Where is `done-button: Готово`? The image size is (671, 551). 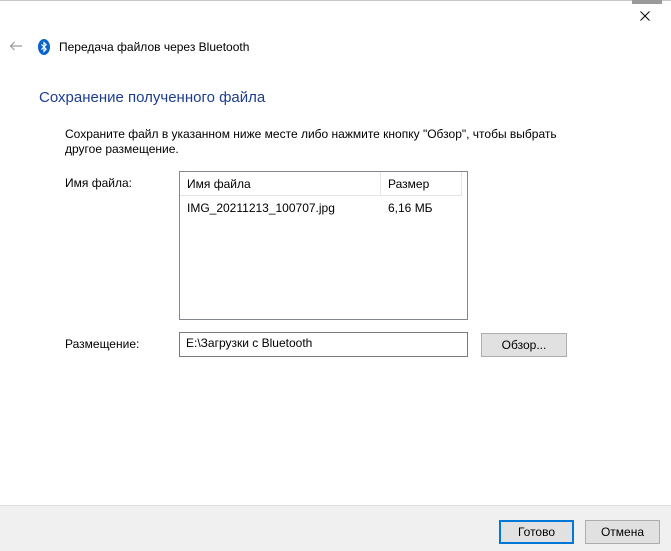
done-button: Готово is located at coordinates (536, 532).